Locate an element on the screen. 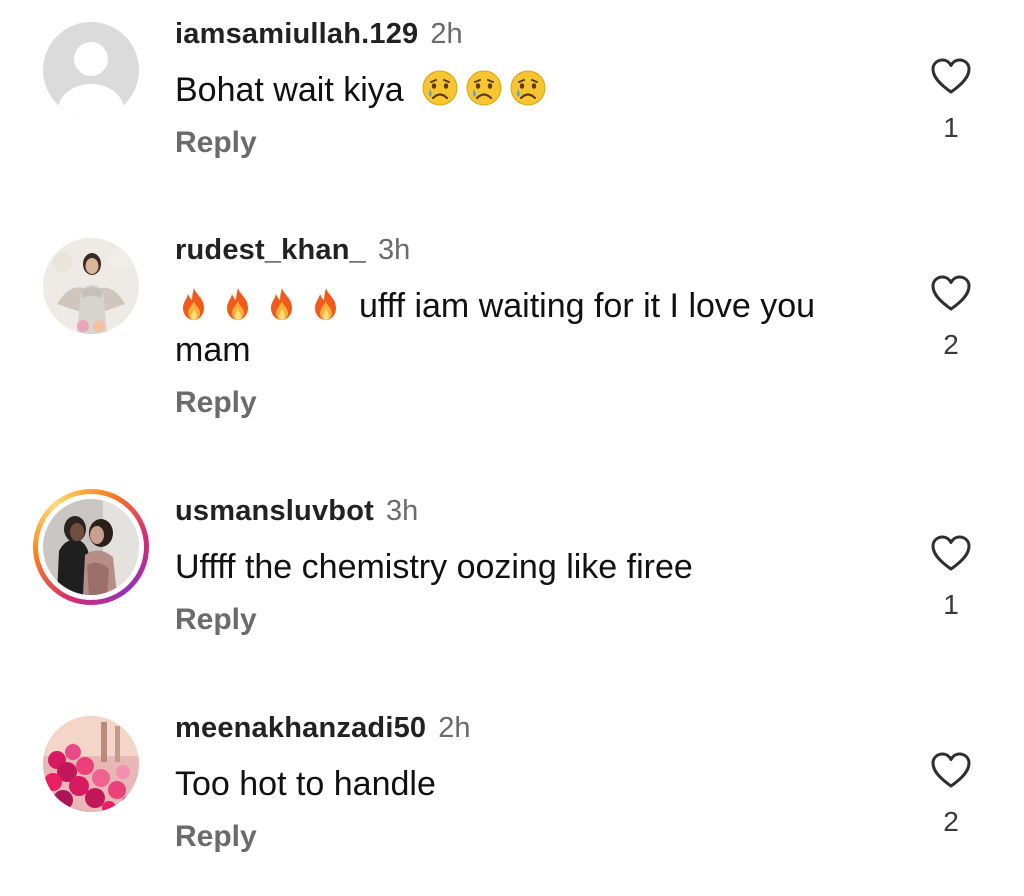 The height and width of the screenshot is (896, 1024). username: usmansluvbot is located at coordinates (274, 511).